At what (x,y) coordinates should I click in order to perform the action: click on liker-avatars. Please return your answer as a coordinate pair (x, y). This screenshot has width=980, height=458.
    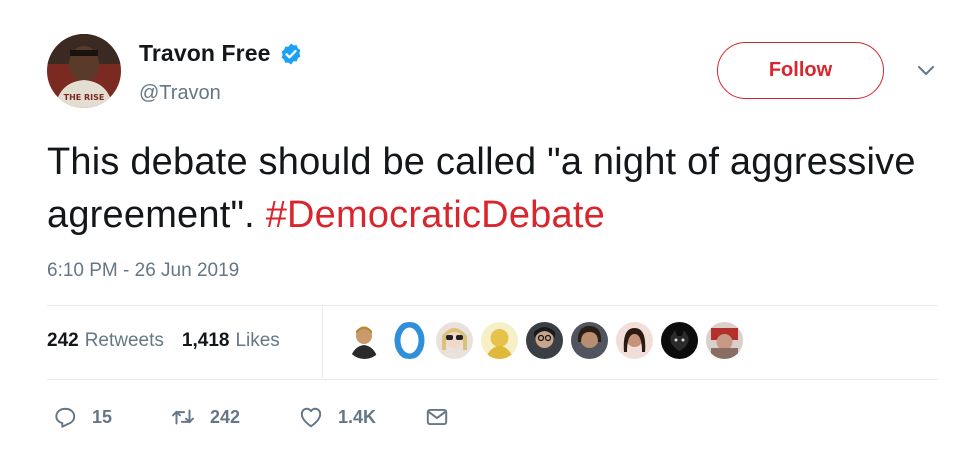
    Looking at the image, I should click on (544, 340).